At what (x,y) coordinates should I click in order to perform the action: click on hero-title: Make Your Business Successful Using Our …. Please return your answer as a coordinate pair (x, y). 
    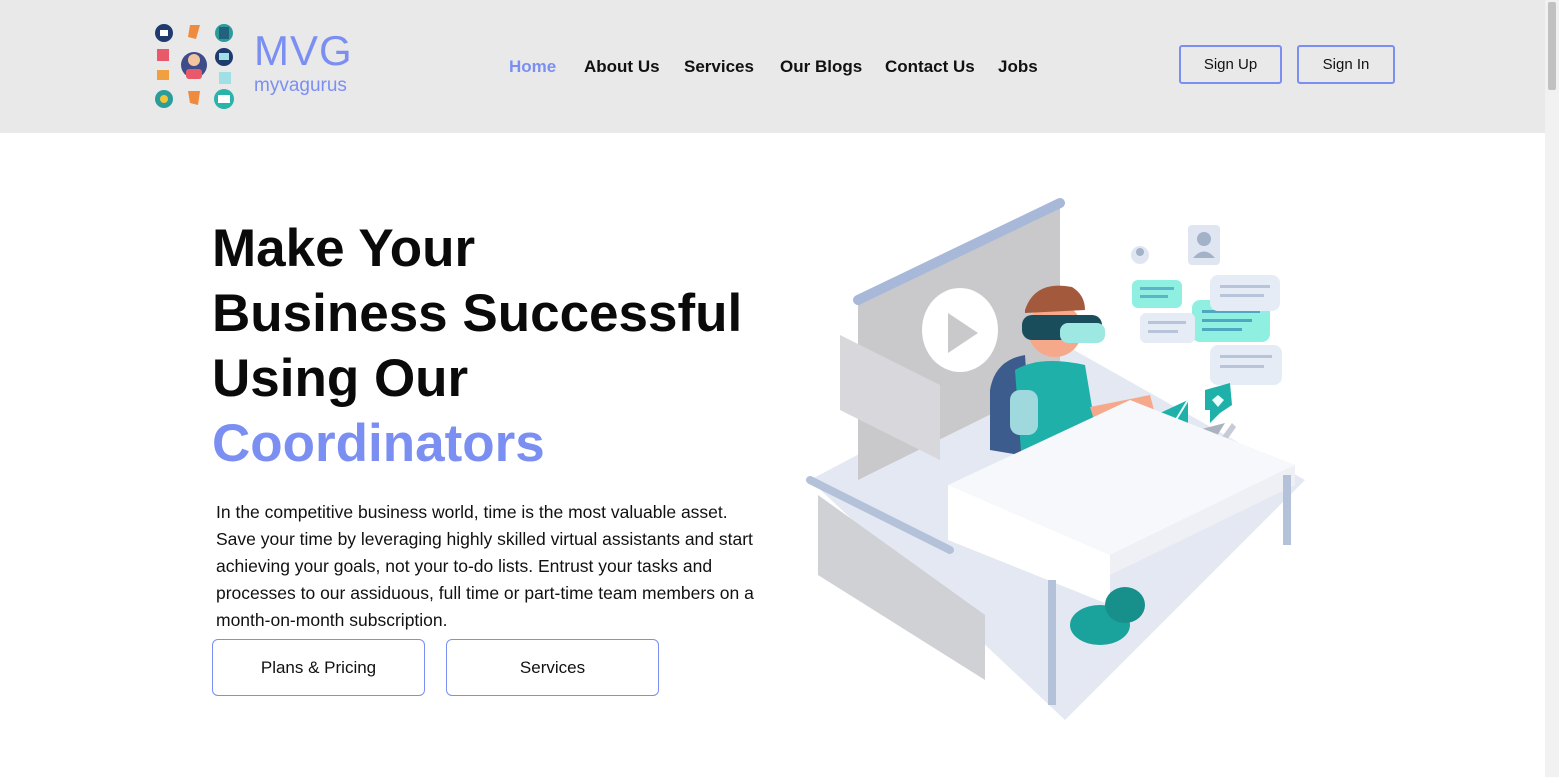
    Looking at the image, I should click on (477, 346).